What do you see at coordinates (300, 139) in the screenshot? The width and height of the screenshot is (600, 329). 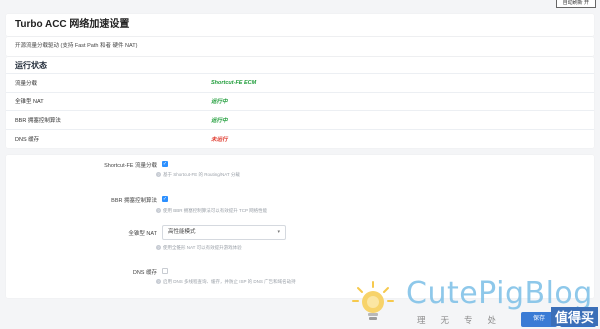 I see `status-row-dns: DNS 缓存 未运行` at bounding box center [300, 139].